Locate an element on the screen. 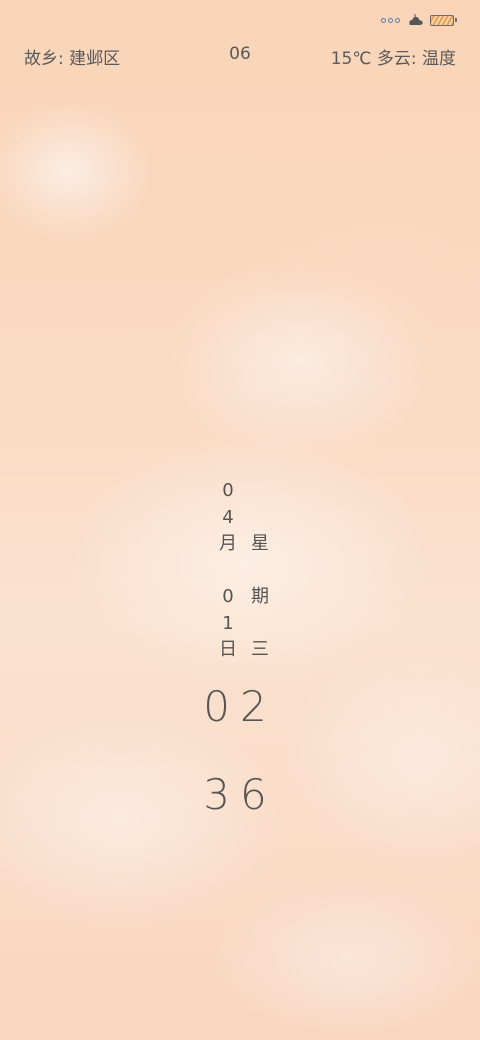  date-spacer is located at coordinates (228, 571).